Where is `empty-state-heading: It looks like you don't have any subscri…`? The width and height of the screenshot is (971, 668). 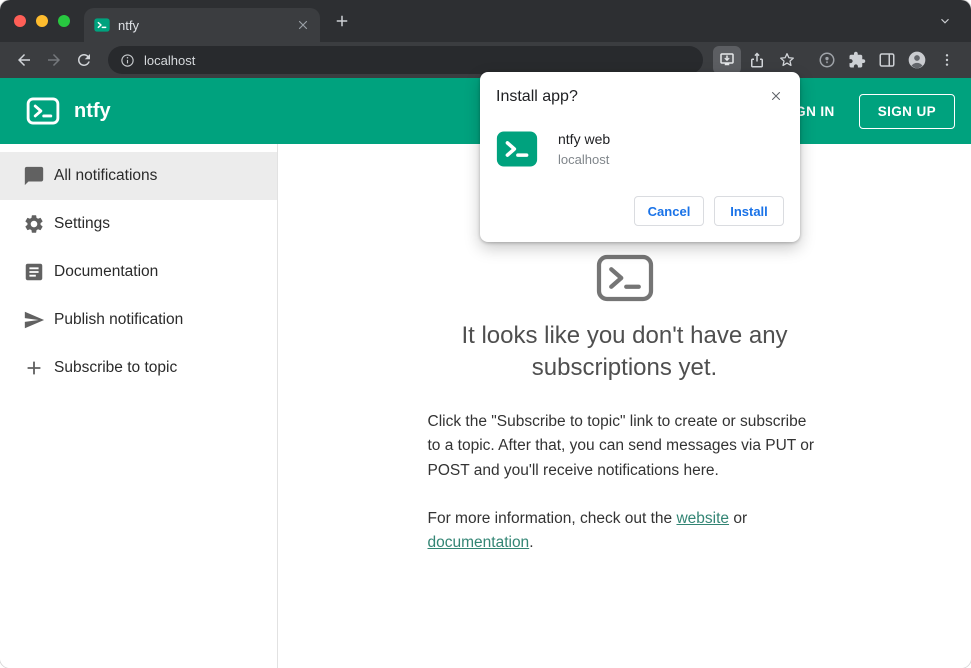 empty-state-heading: It looks like you don't have any subscri… is located at coordinates (624, 352).